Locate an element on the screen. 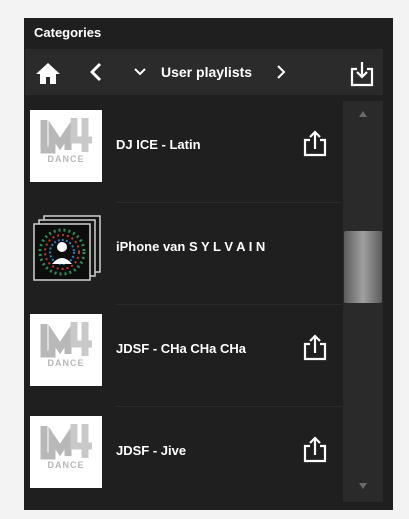 Image resolution: width=409 pixels, height=519 pixels. scroll-down-arrow-icon is located at coordinates (363, 486).